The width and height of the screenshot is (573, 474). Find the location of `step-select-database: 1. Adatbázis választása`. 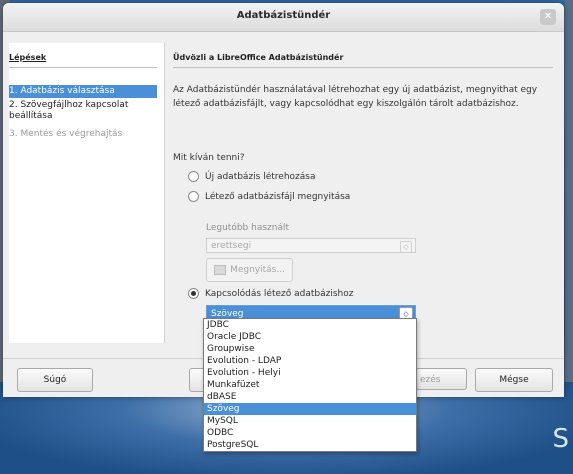

step-select-database: 1. Adatbázis választása is located at coordinates (83, 91).